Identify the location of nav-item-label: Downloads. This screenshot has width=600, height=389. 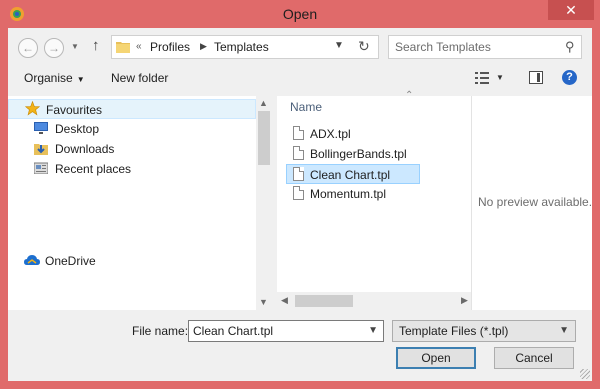
(85, 149).